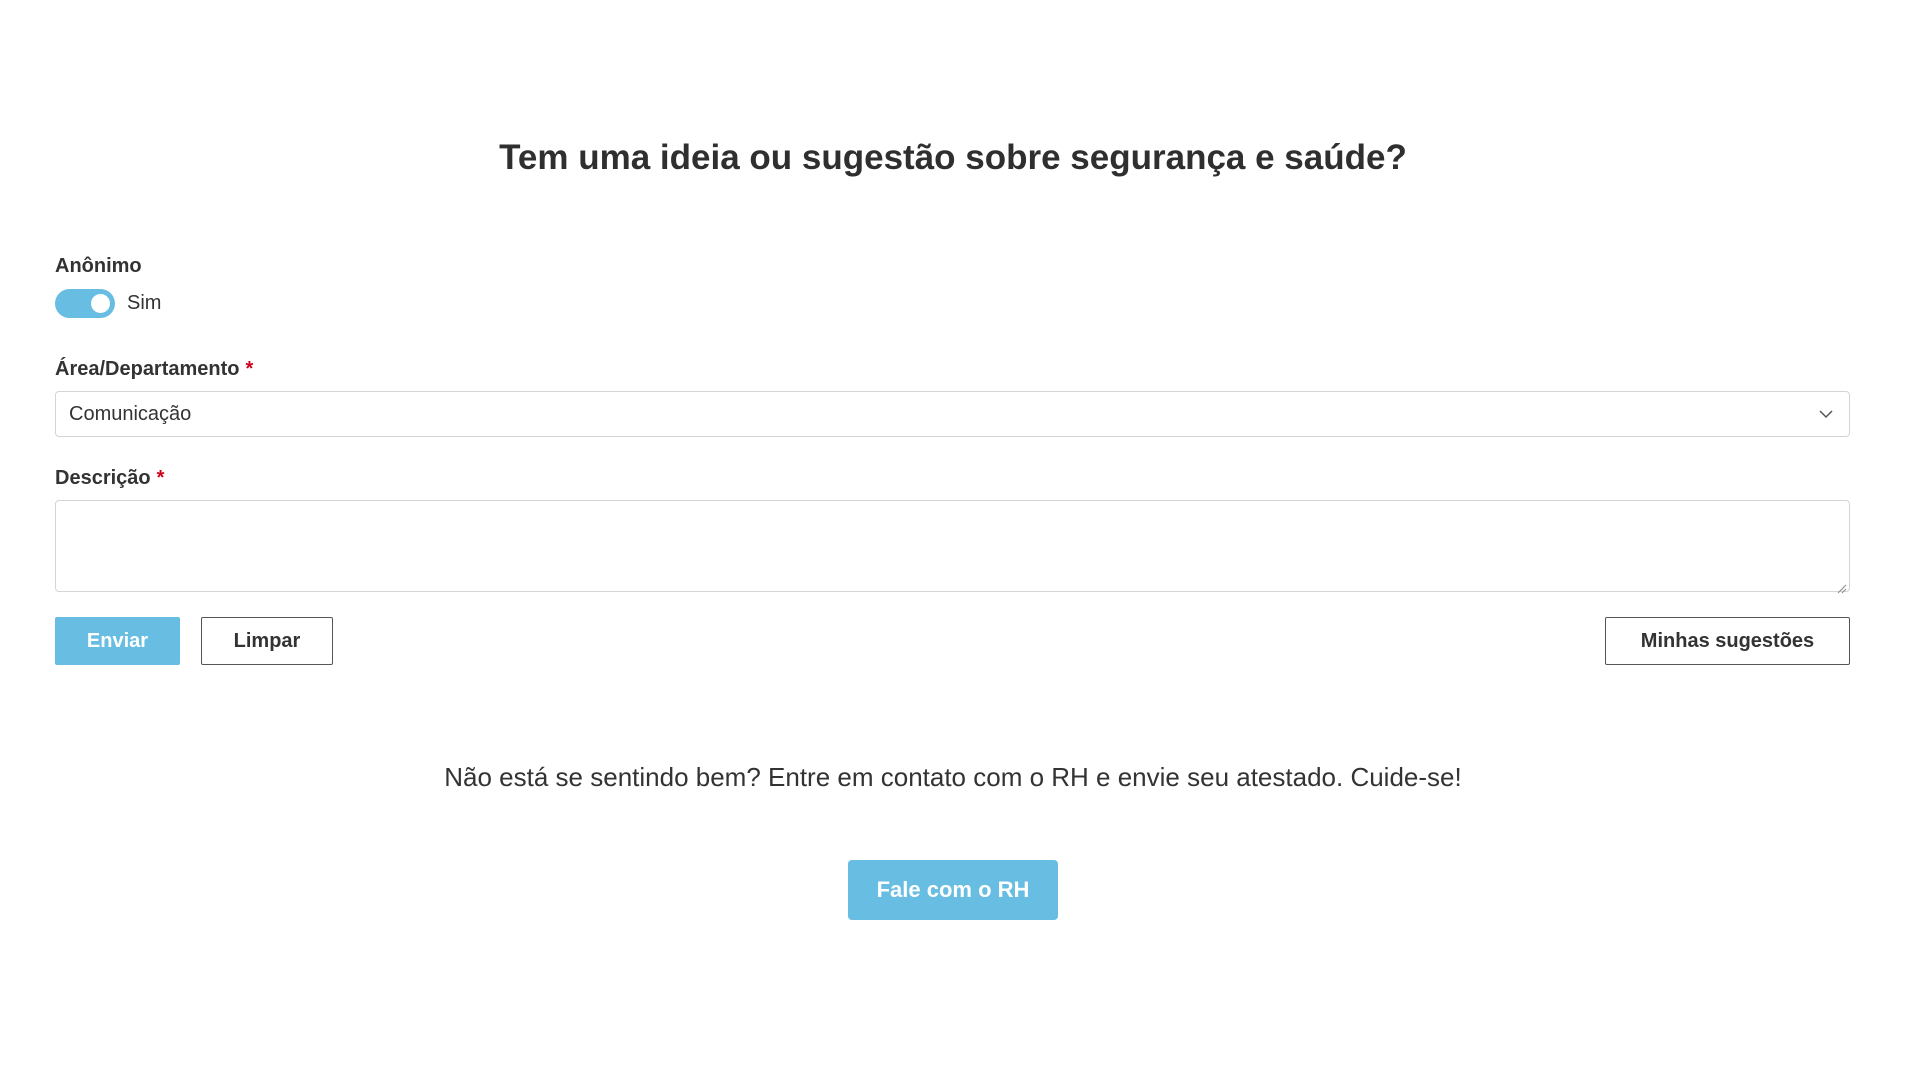  What do you see at coordinates (117, 641) in the screenshot?
I see `submit-button: Enviar` at bounding box center [117, 641].